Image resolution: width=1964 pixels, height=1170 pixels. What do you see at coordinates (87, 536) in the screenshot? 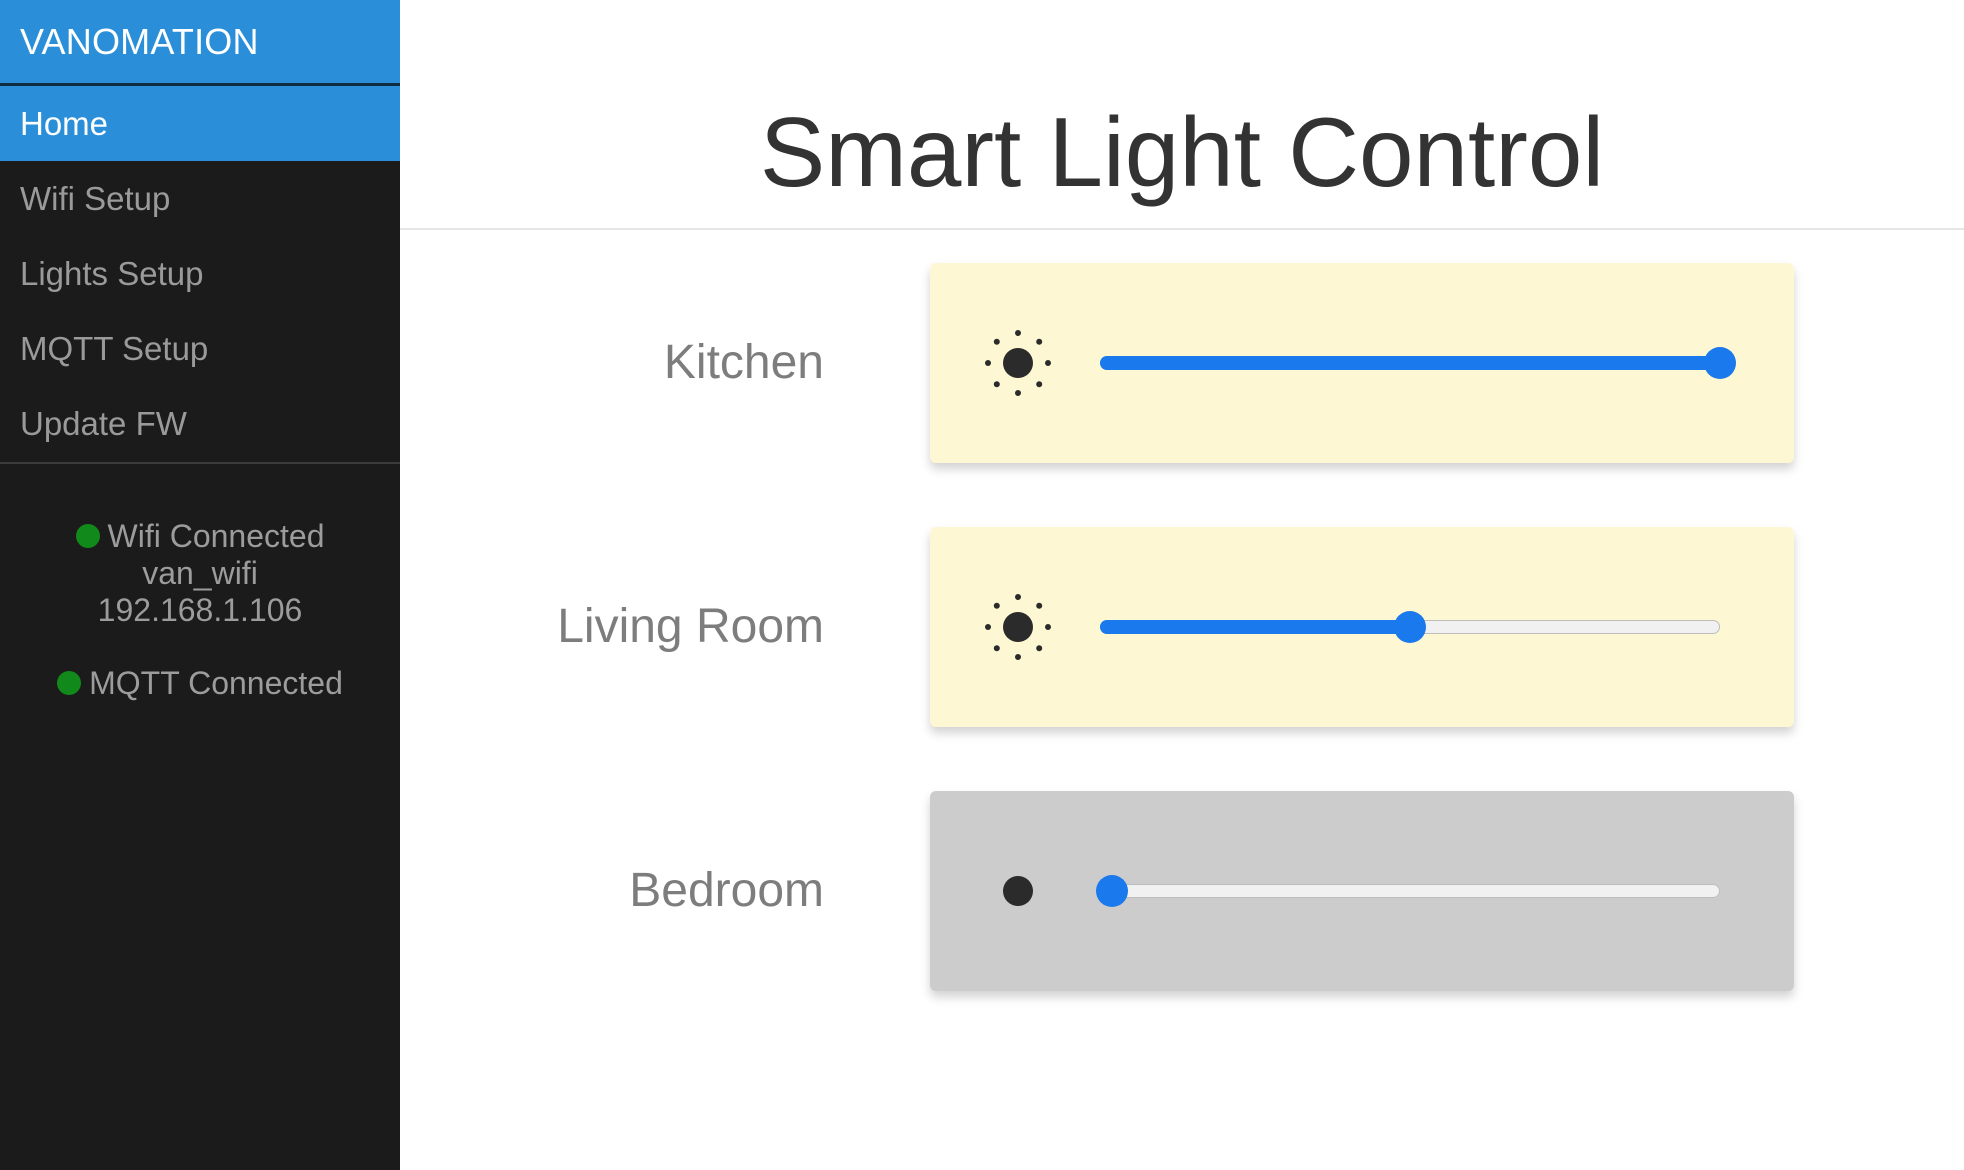
I see `wifi-status-indicator-icon` at bounding box center [87, 536].